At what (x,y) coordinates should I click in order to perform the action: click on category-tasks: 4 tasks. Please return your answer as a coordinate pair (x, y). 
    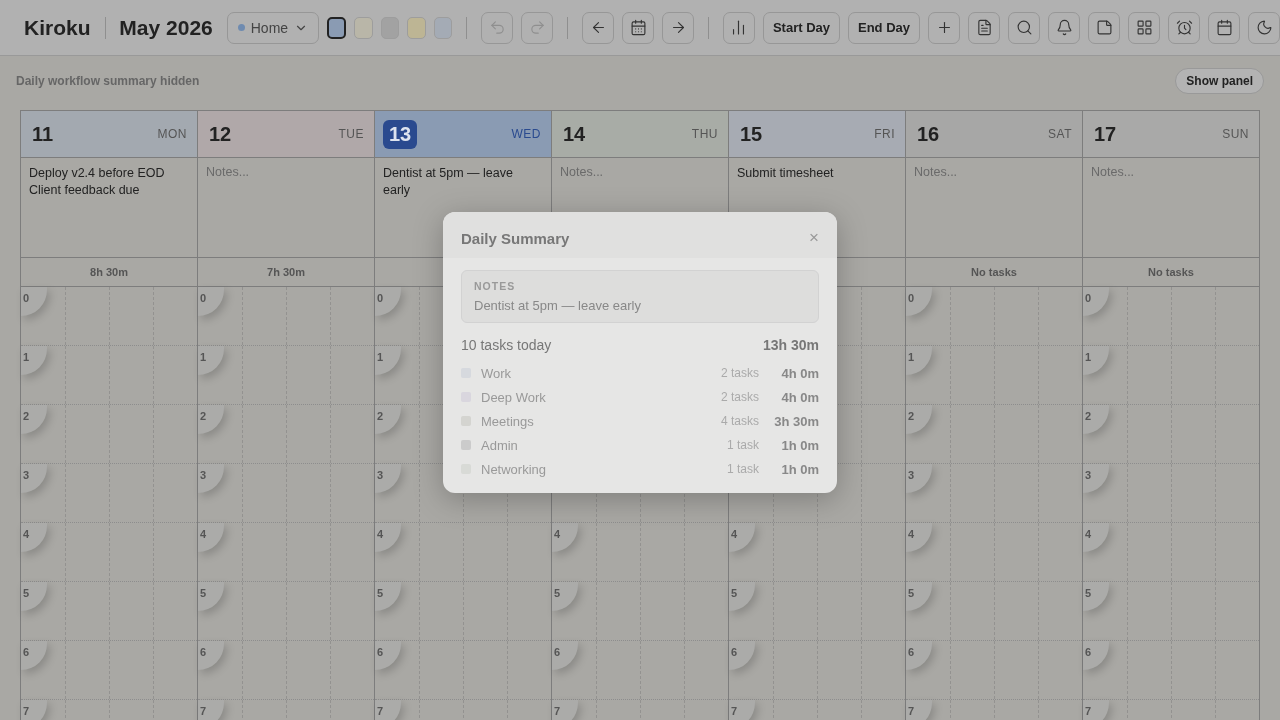
    Looking at the image, I should click on (739, 421).